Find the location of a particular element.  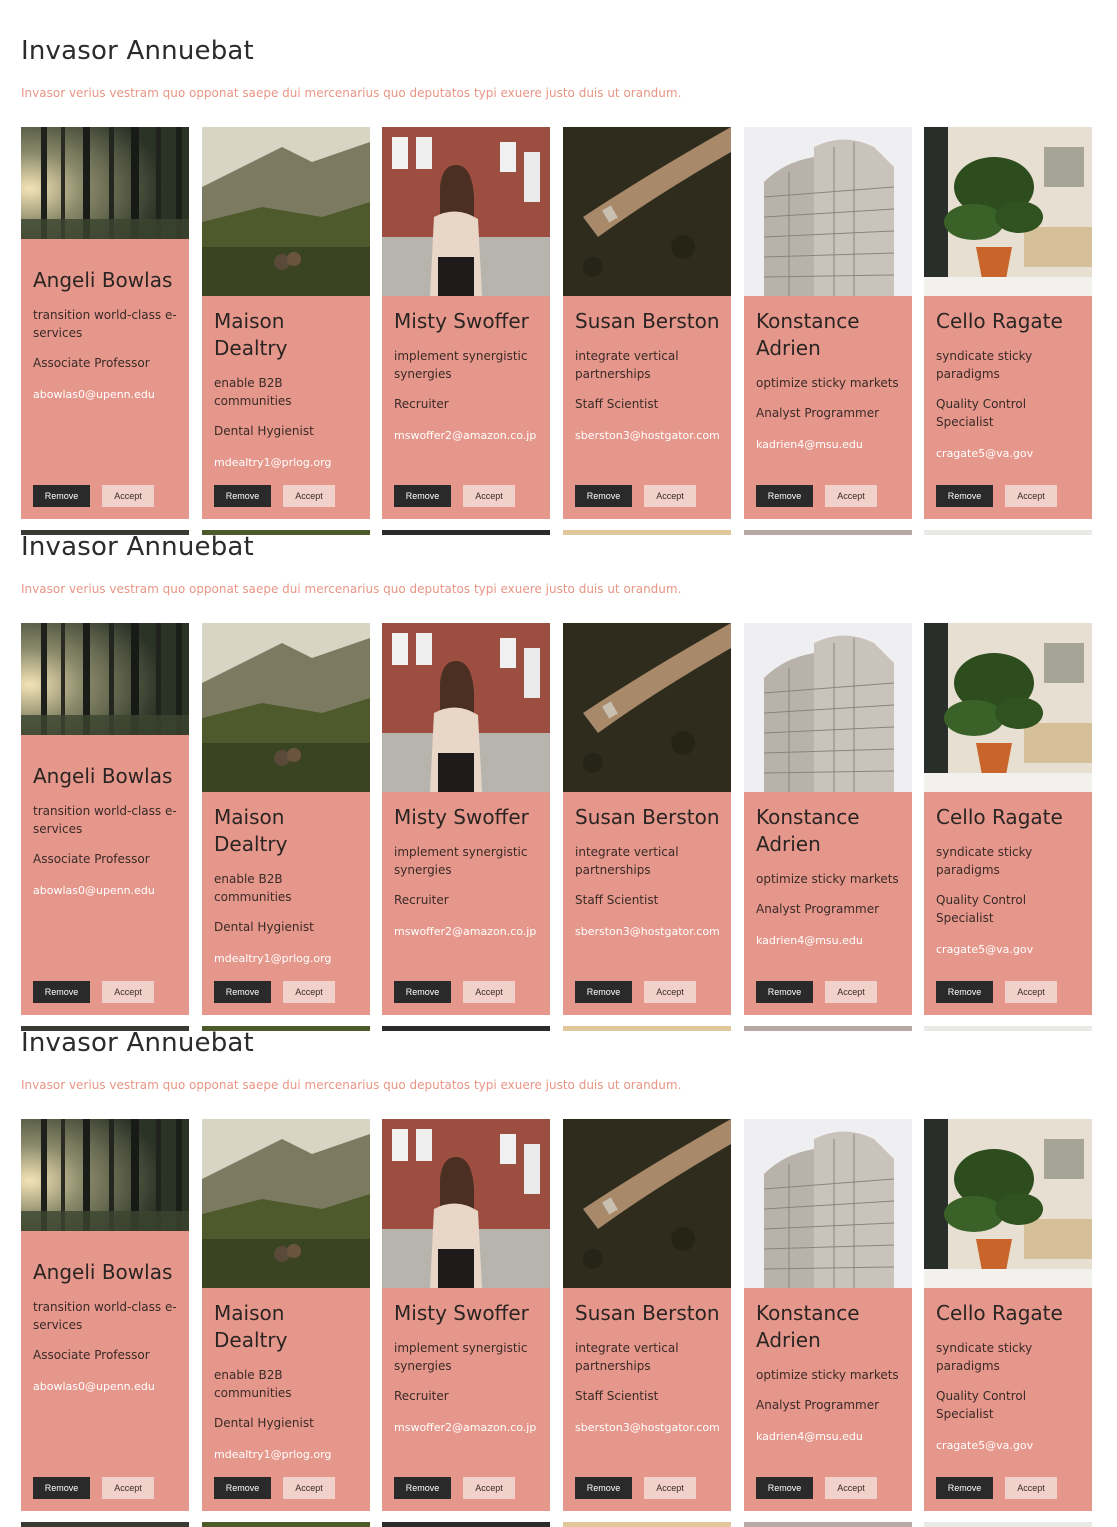

aerial-forest-photo is located at coordinates (647, 1203).